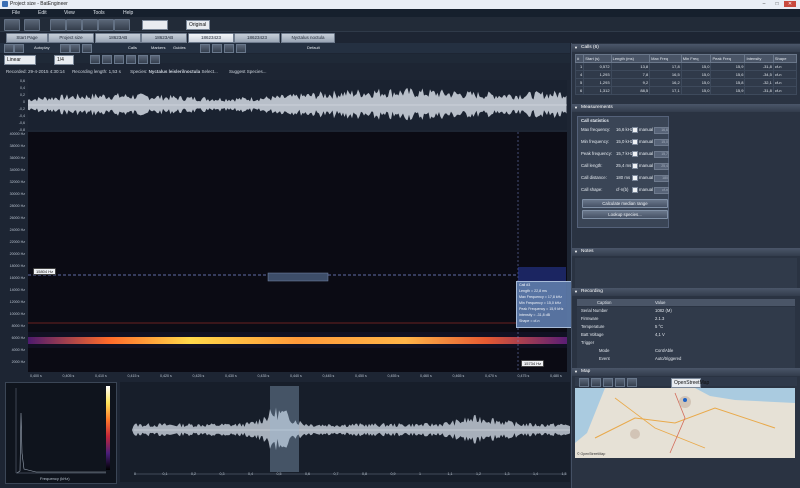 This screenshot has width=800, height=488. What do you see at coordinates (74, 25) in the screenshot?
I see `save-button` at bounding box center [74, 25].